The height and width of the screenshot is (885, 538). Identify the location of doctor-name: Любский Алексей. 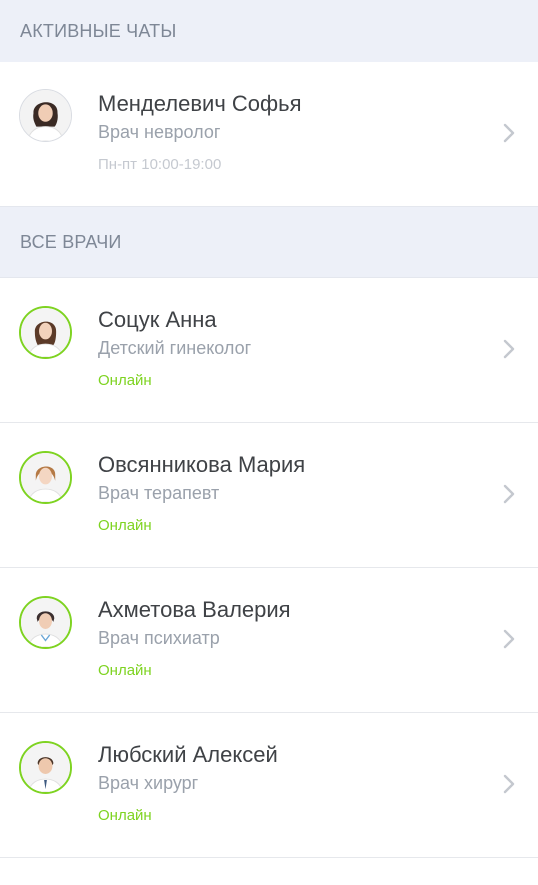
(188, 754).